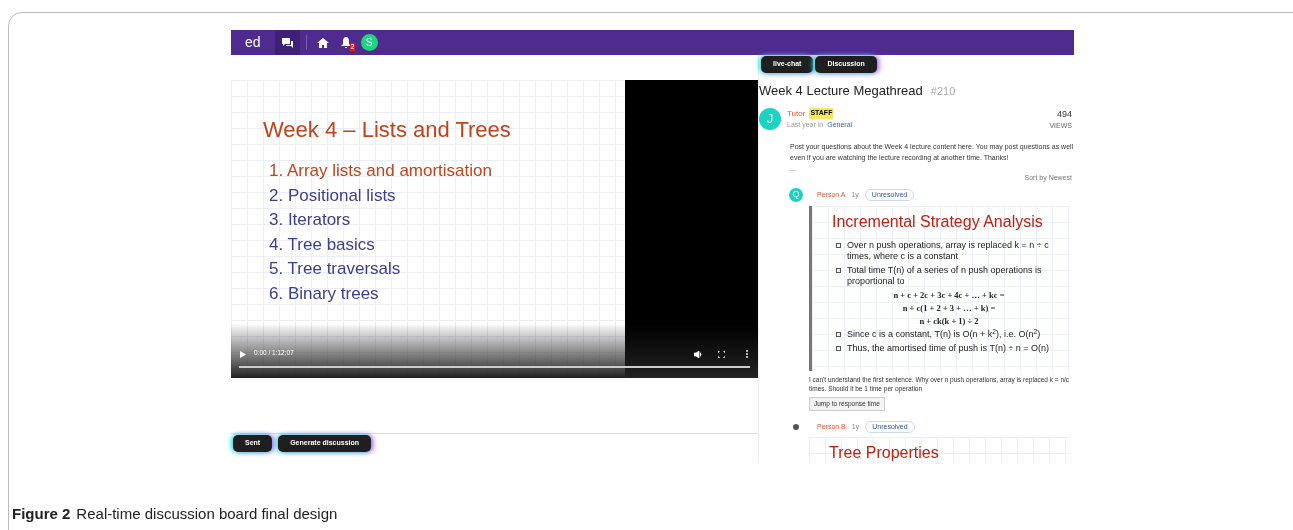  What do you see at coordinates (381, 171) in the screenshot?
I see `slide-list-item: 1. Array lists and amortisation` at bounding box center [381, 171].